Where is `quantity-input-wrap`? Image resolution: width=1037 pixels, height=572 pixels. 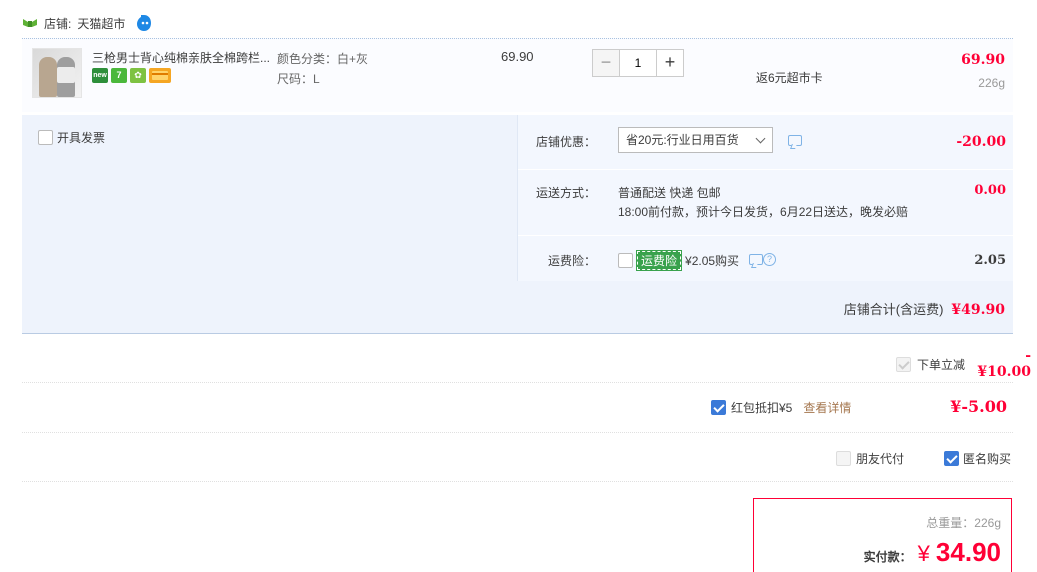 quantity-input-wrap is located at coordinates (638, 63).